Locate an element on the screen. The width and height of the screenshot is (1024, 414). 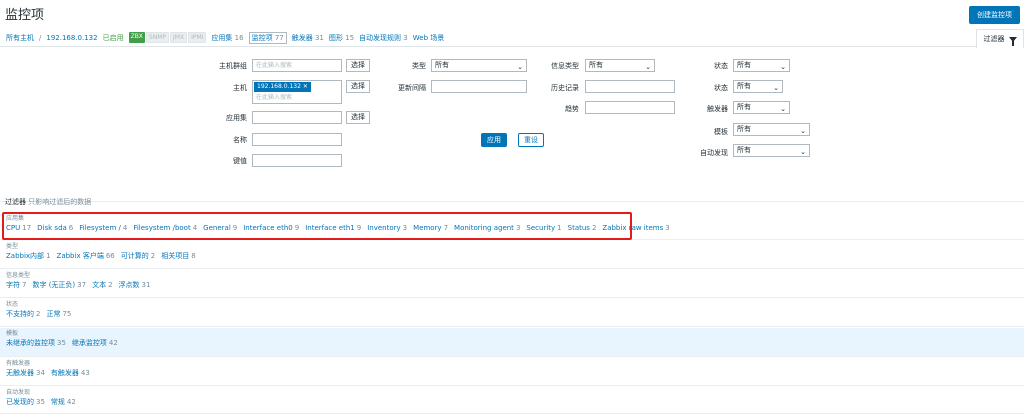
nav-graphs: 图形 15 is located at coordinates (341, 38).